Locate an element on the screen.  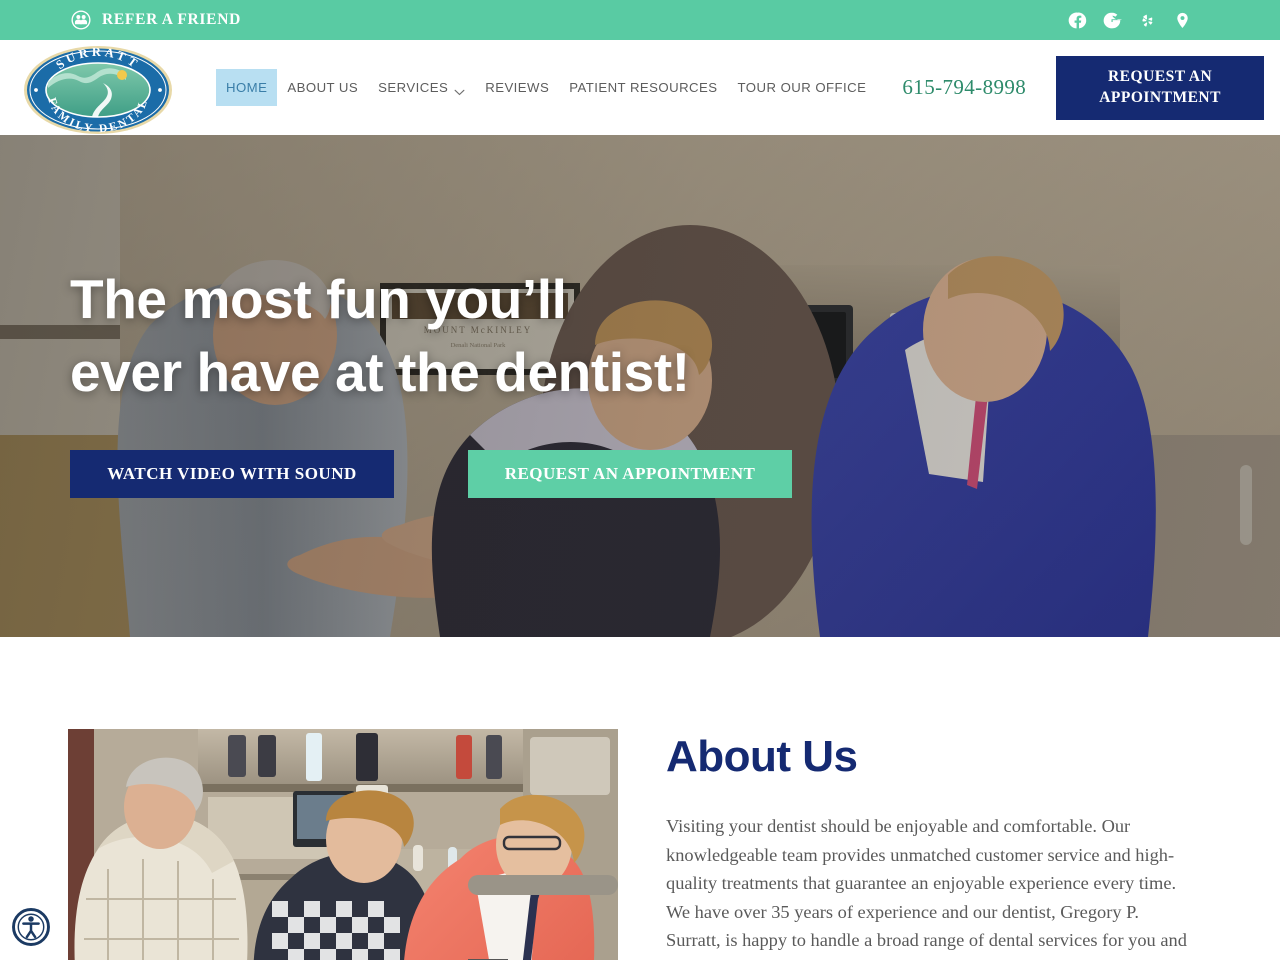
hero-headline-line-2: ever have at the dentist! is located at coordinates (380, 371).